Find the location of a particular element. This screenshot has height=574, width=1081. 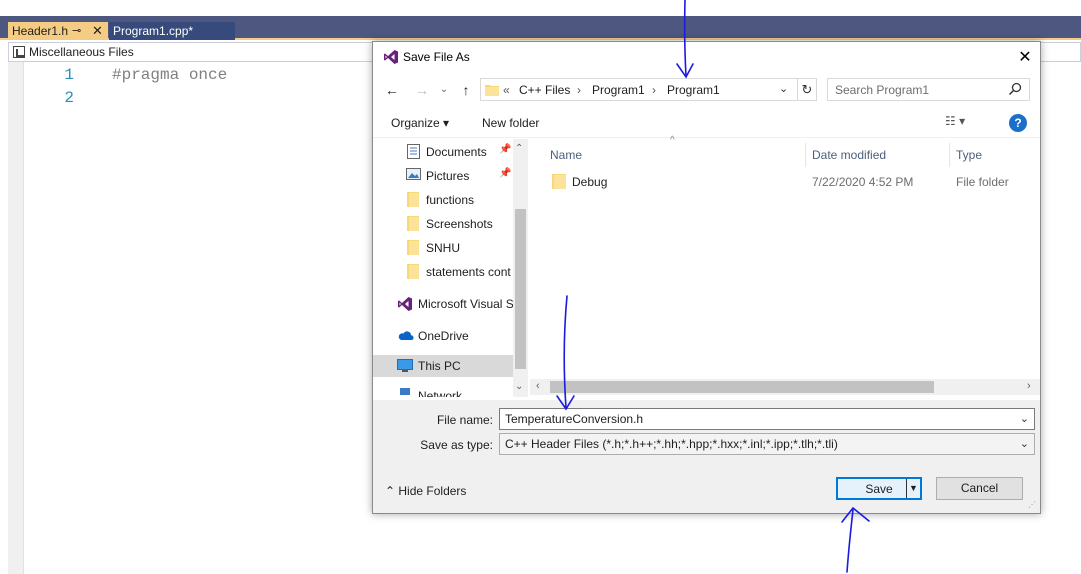

nav-item-label: Documents is located at coordinates (456, 152).